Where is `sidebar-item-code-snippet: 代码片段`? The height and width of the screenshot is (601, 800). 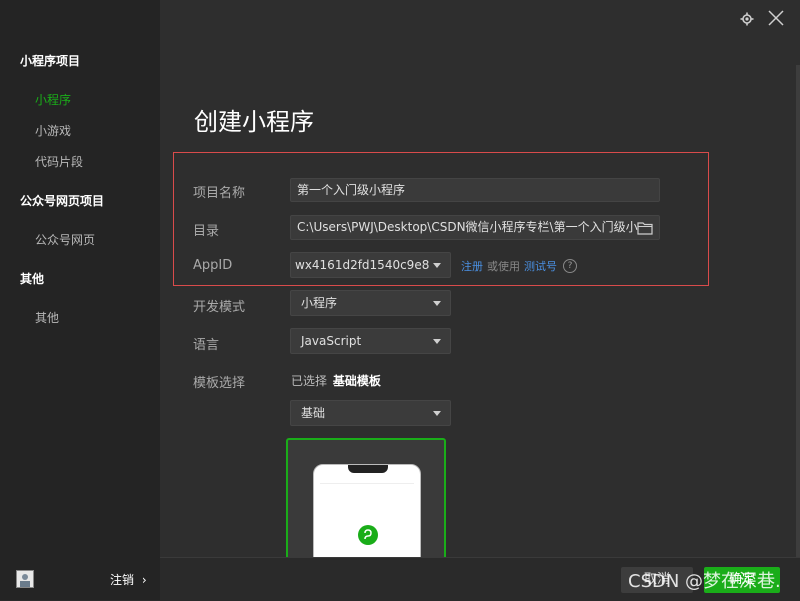
sidebar-item-code-snippet: 代码片段 is located at coordinates (59, 161).